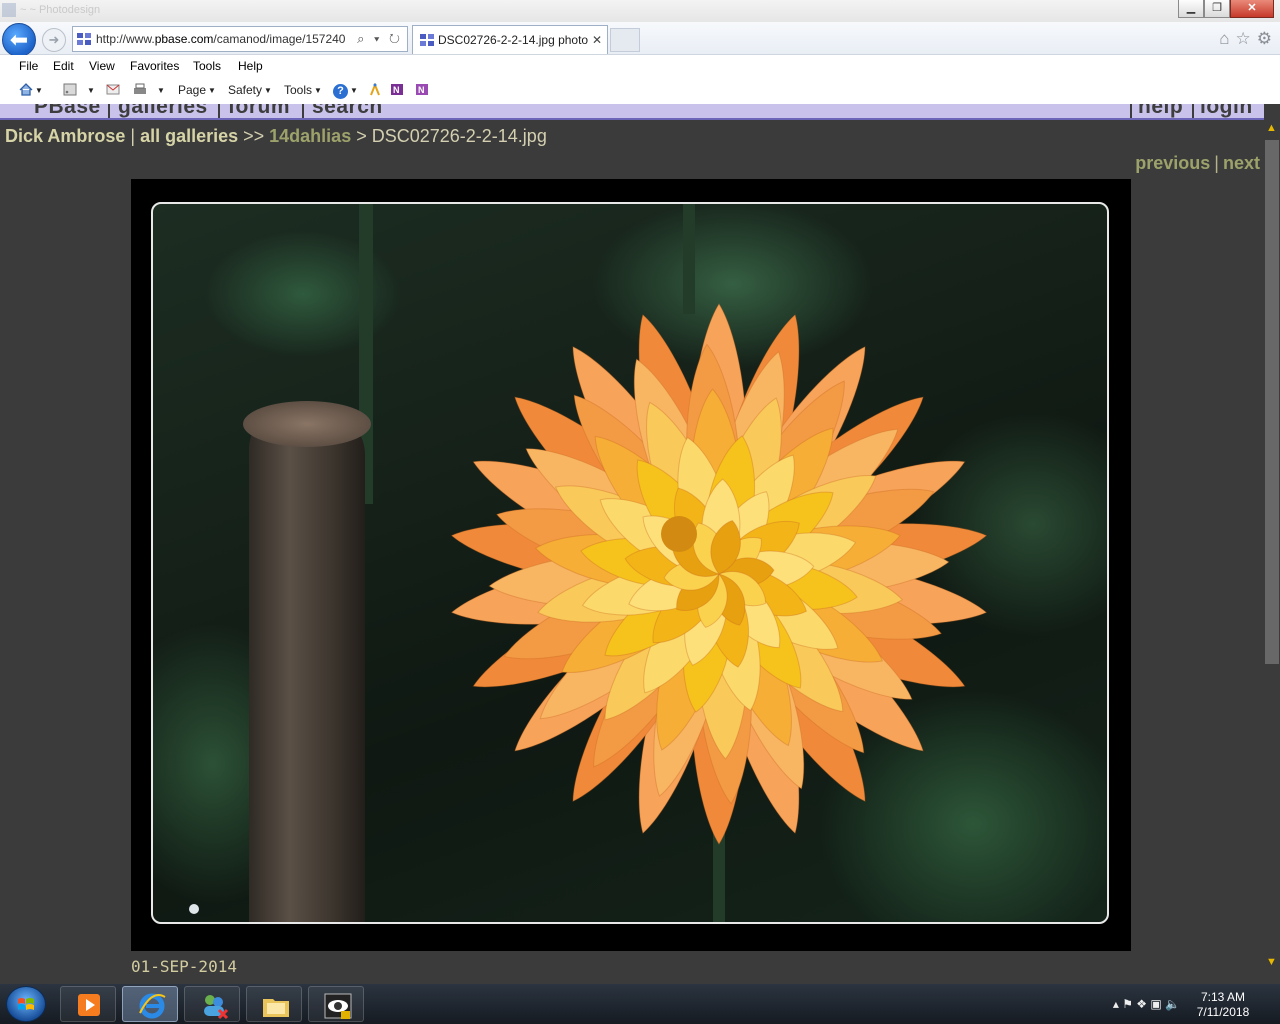  I want to click on eye-photo-app-icon, so click(338, 1006).